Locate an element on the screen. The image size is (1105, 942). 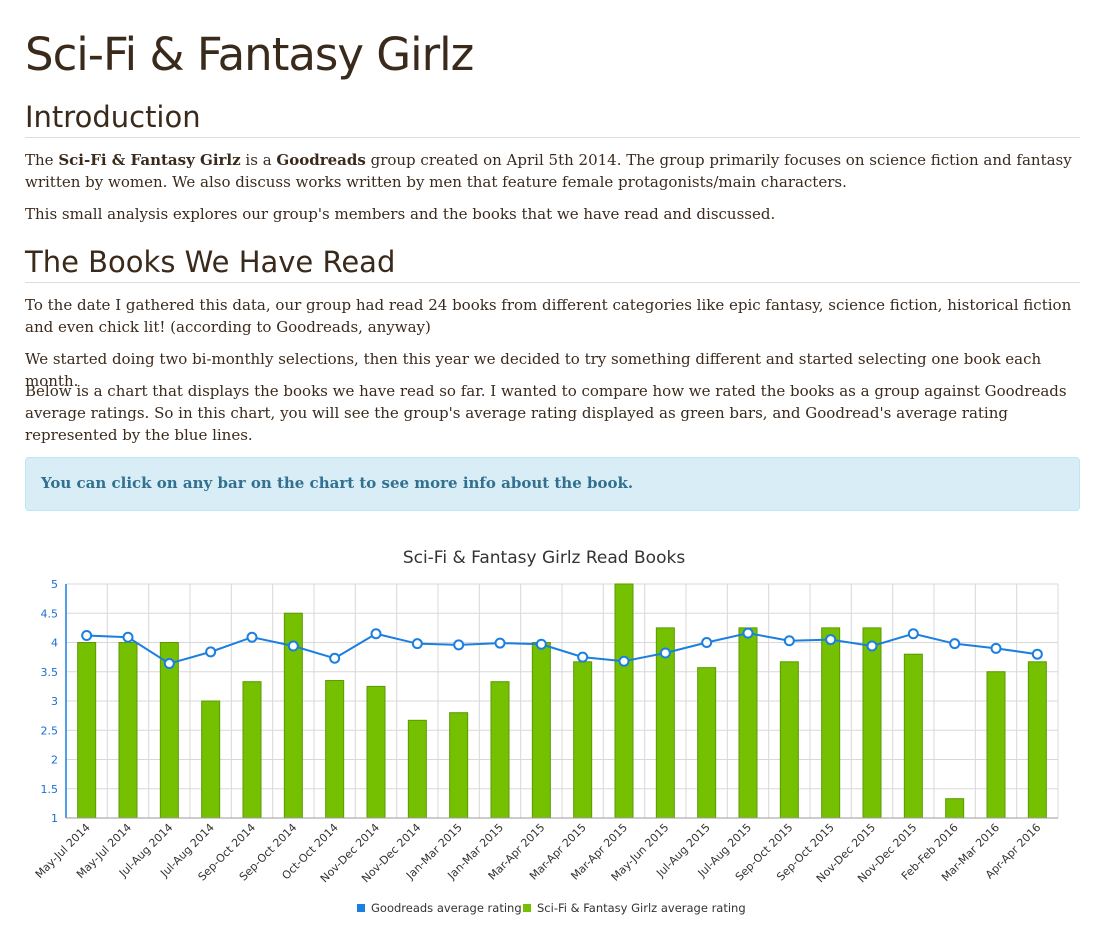
y-tick-label: 5 is located at coordinates (54, 584).